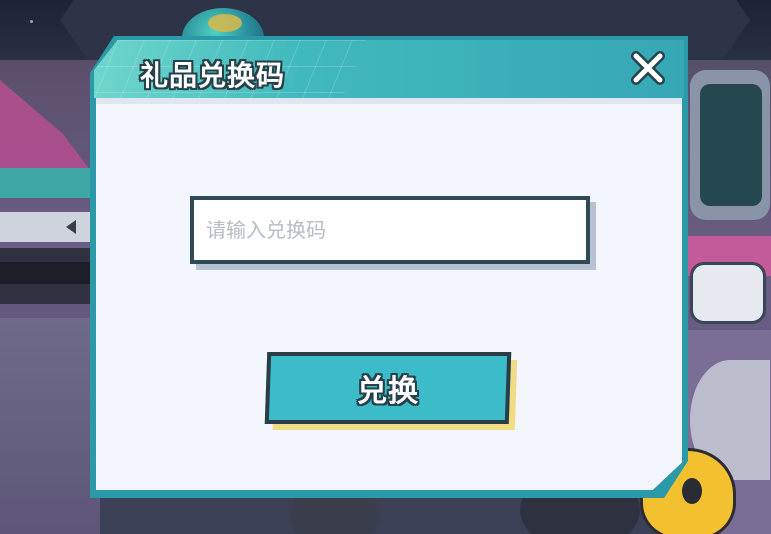  What do you see at coordinates (31, 21) in the screenshot?
I see `star` at bounding box center [31, 21].